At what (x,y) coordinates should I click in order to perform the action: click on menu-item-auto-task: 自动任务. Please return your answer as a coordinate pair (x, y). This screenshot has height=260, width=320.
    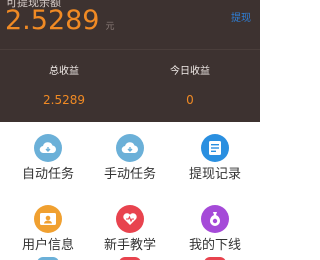
    Looking at the image, I should click on (48, 152).